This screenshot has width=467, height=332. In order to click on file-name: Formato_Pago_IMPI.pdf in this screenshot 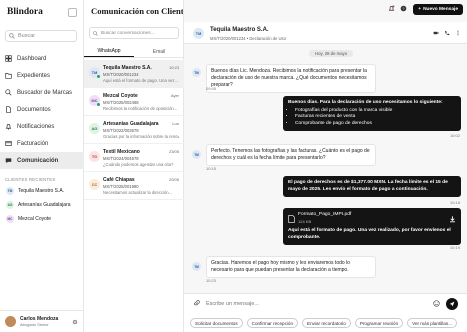, I will do `click(325, 214)`.